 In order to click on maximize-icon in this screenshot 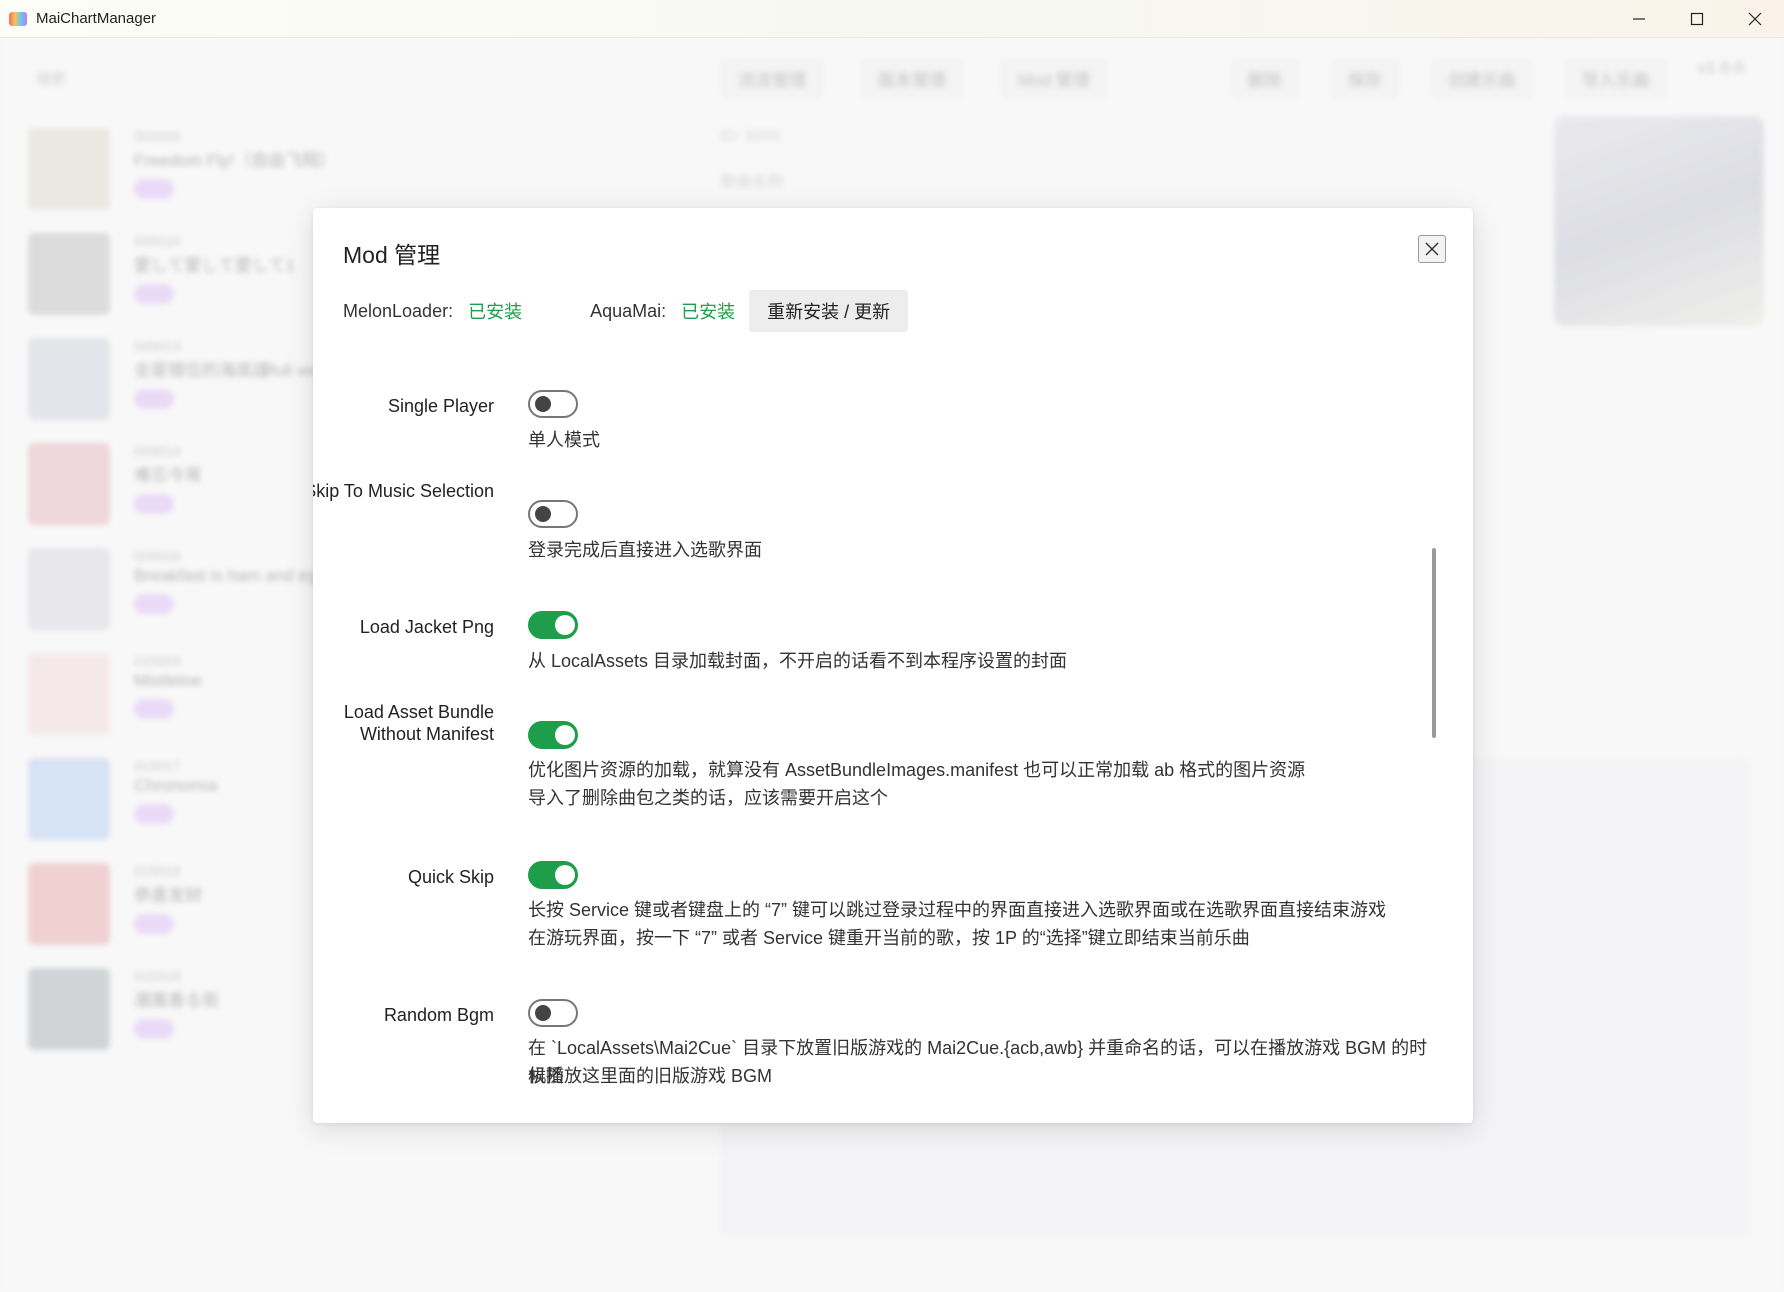, I will do `click(1697, 19)`.